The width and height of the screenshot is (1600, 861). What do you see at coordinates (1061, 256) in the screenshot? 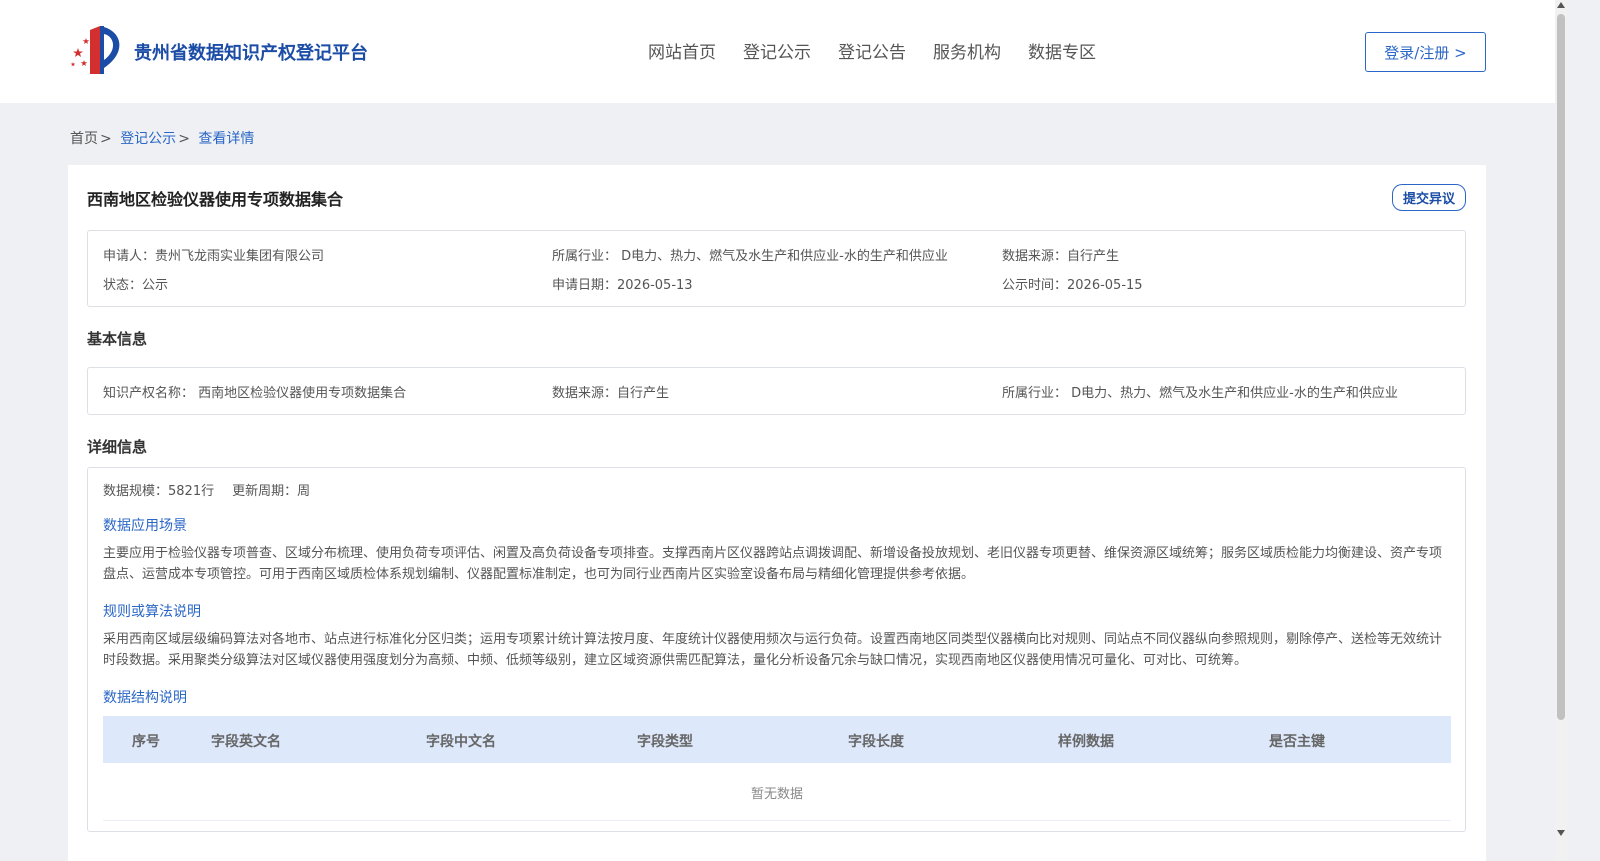
I see `data-source-field: 数据来源：自行产生` at bounding box center [1061, 256].